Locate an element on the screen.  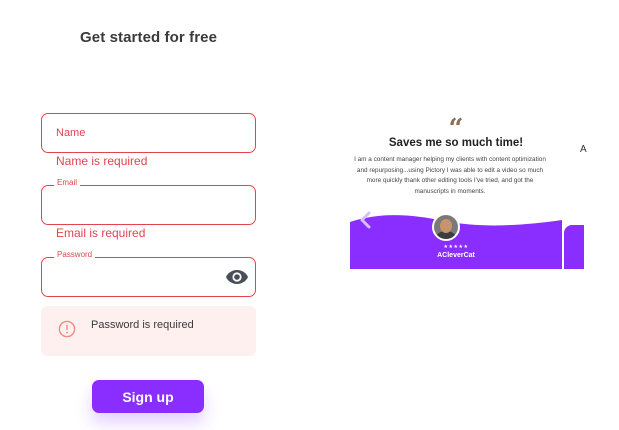
password-field: Password is located at coordinates (148, 273).